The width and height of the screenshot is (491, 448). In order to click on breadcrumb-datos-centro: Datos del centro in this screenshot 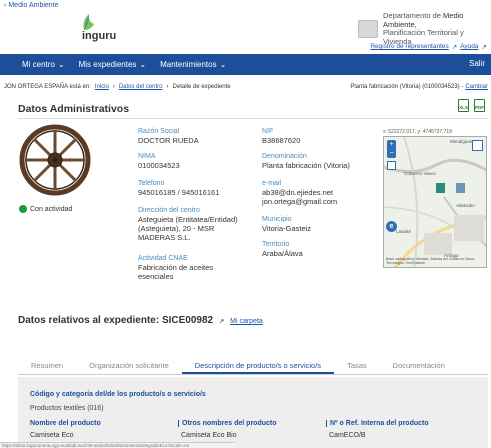, I will do `click(141, 87)`.